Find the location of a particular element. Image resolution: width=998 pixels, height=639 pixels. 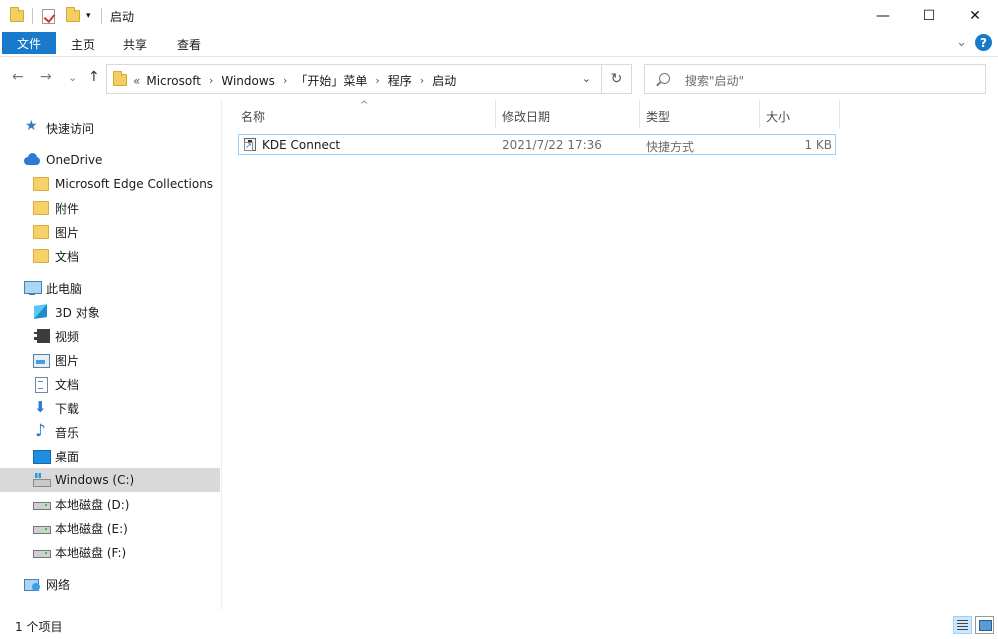

column-header-type: 类型 is located at coordinates (658, 116).